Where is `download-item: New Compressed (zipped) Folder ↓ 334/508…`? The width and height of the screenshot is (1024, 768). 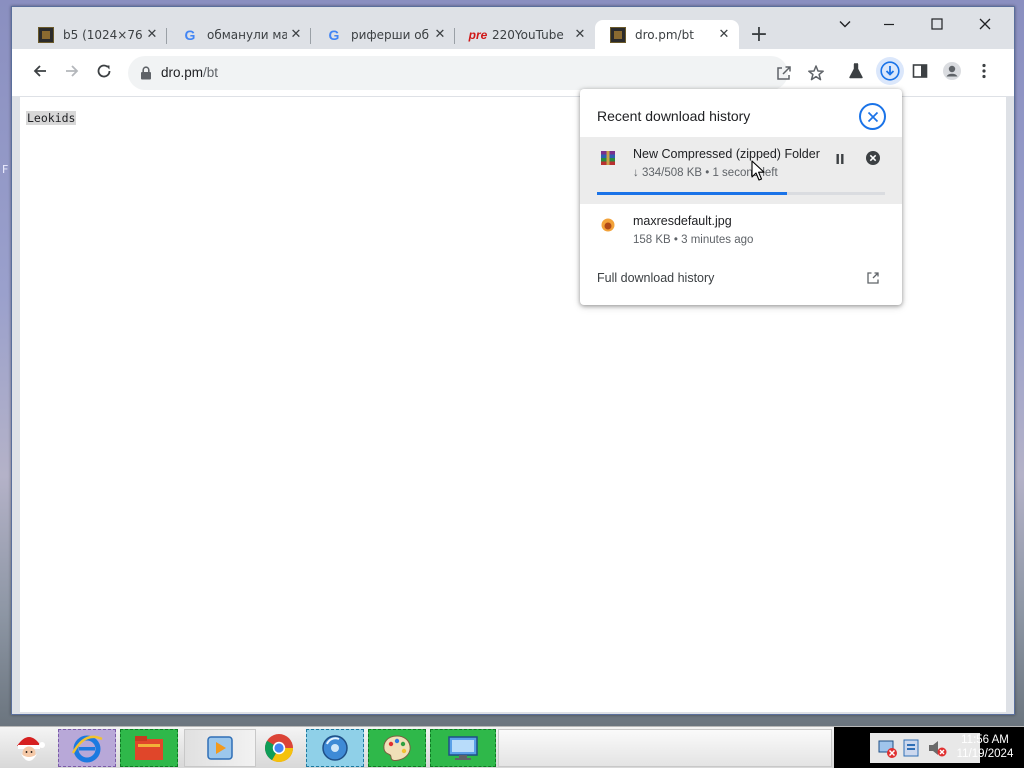 download-item: New Compressed (zipped) Folder ↓ 334/508… is located at coordinates (741, 170).